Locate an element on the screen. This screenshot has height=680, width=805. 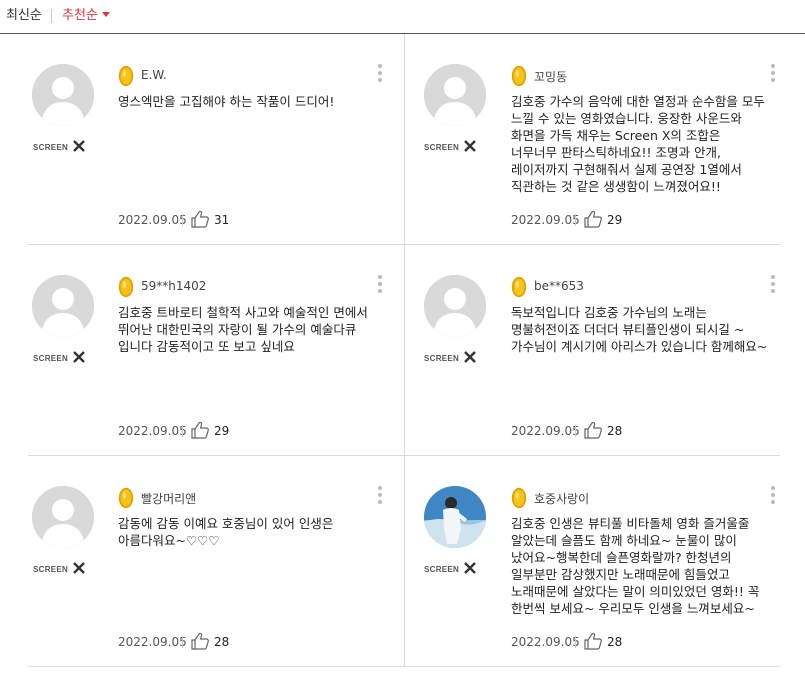
profile-photo is located at coordinates (455, 517).